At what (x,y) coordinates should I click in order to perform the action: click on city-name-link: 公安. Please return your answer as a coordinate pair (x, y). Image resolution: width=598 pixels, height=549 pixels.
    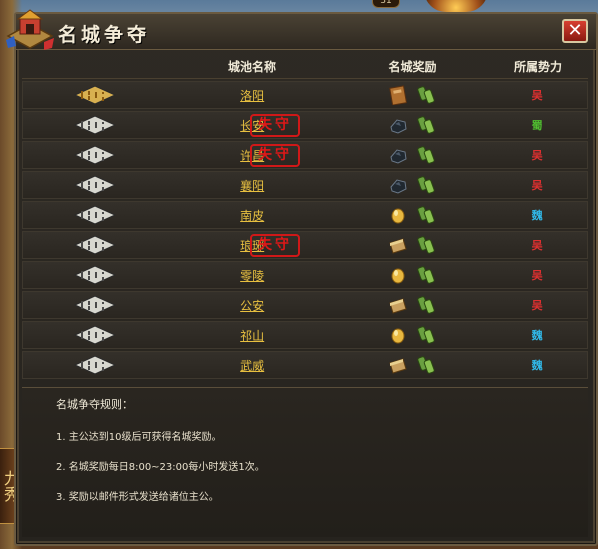
    Looking at the image, I should click on (252, 306).